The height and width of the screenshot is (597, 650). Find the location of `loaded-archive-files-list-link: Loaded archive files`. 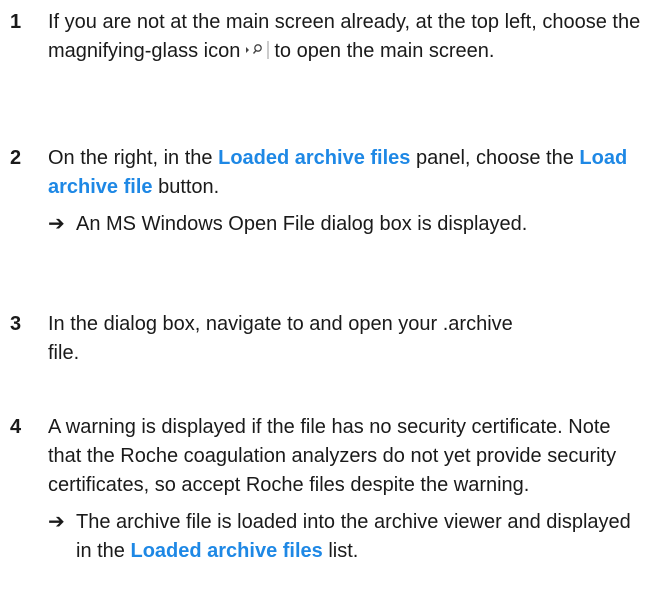

loaded-archive-files-list-link: Loaded archive files is located at coordinates (226, 551).